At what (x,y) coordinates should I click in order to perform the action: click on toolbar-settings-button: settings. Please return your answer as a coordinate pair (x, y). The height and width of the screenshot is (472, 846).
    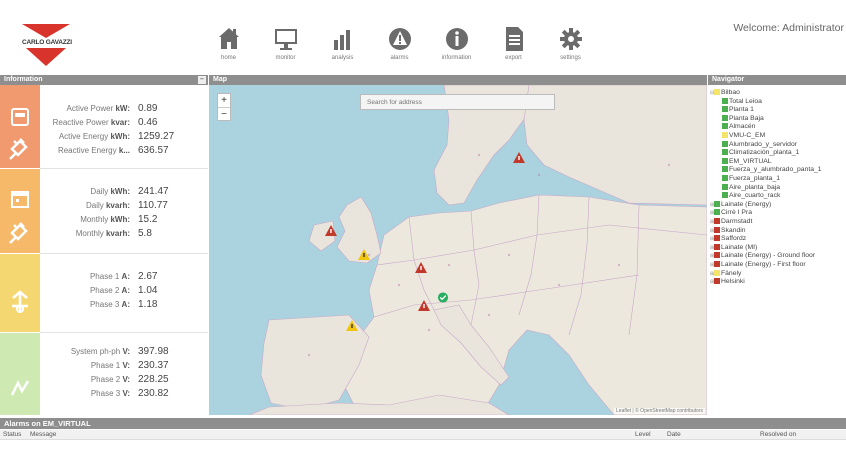
    Looking at the image, I should click on (570, 47).